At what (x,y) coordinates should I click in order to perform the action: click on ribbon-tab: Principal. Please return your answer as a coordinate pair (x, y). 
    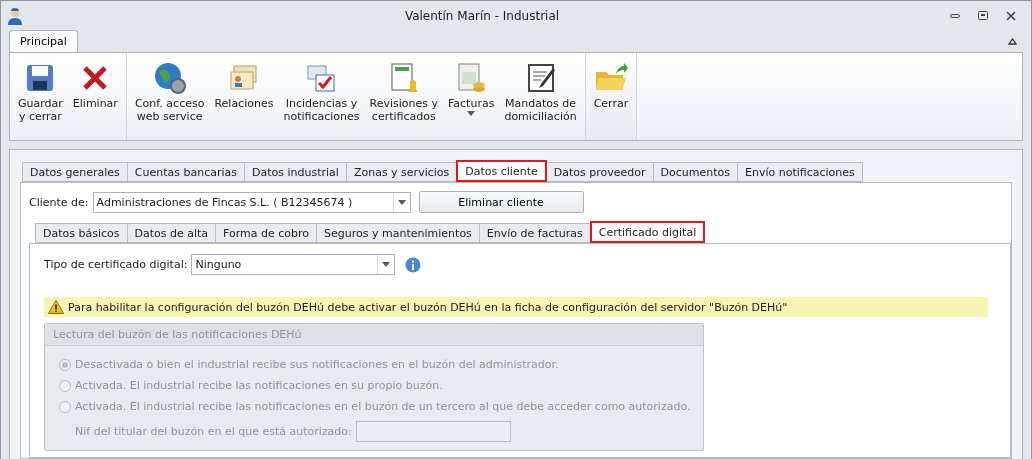
    Looking at the image, I should click on (43, 41).